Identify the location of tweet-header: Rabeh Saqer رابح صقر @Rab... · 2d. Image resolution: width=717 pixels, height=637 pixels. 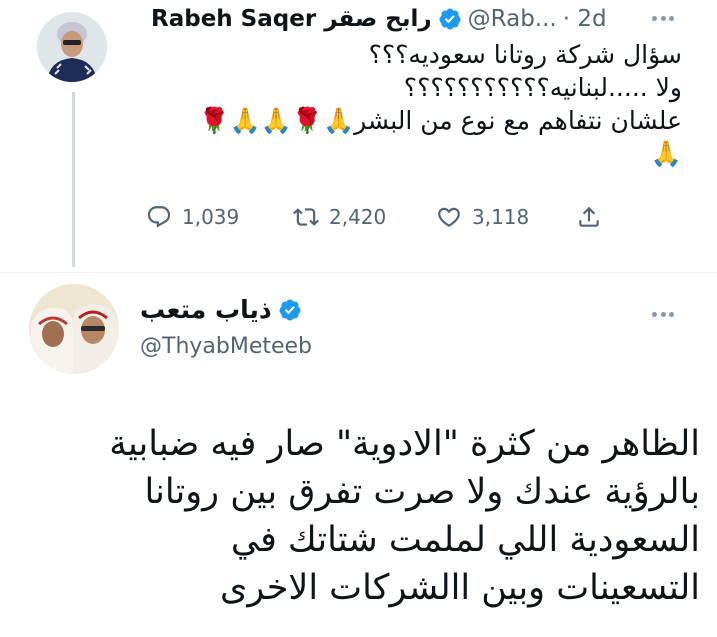
(379, 19).